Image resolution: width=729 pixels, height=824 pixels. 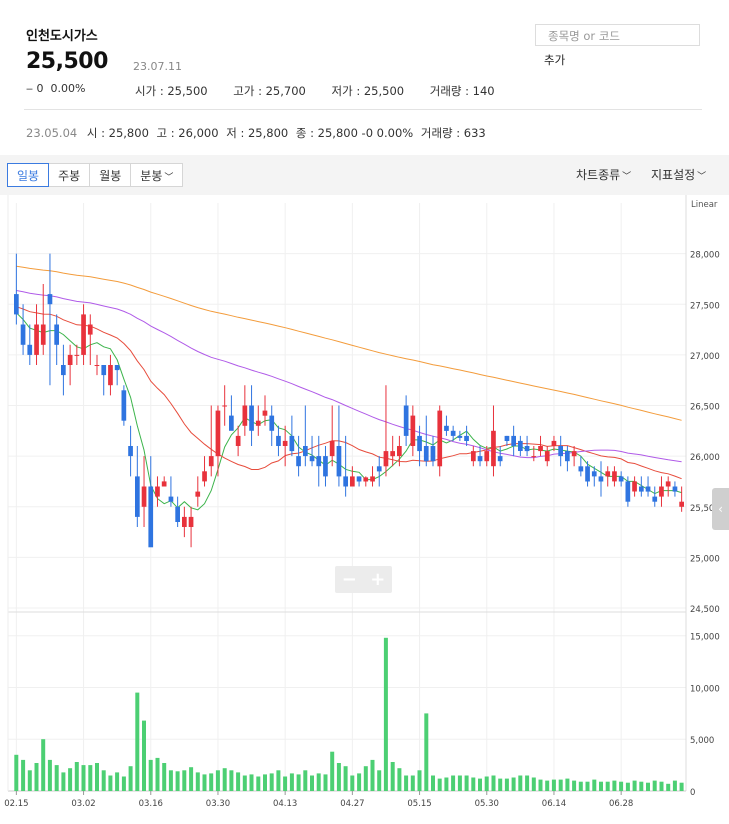 I want to click on chart-type-dropdown: 차트종류 ﹀, so click(x=603, y=174).